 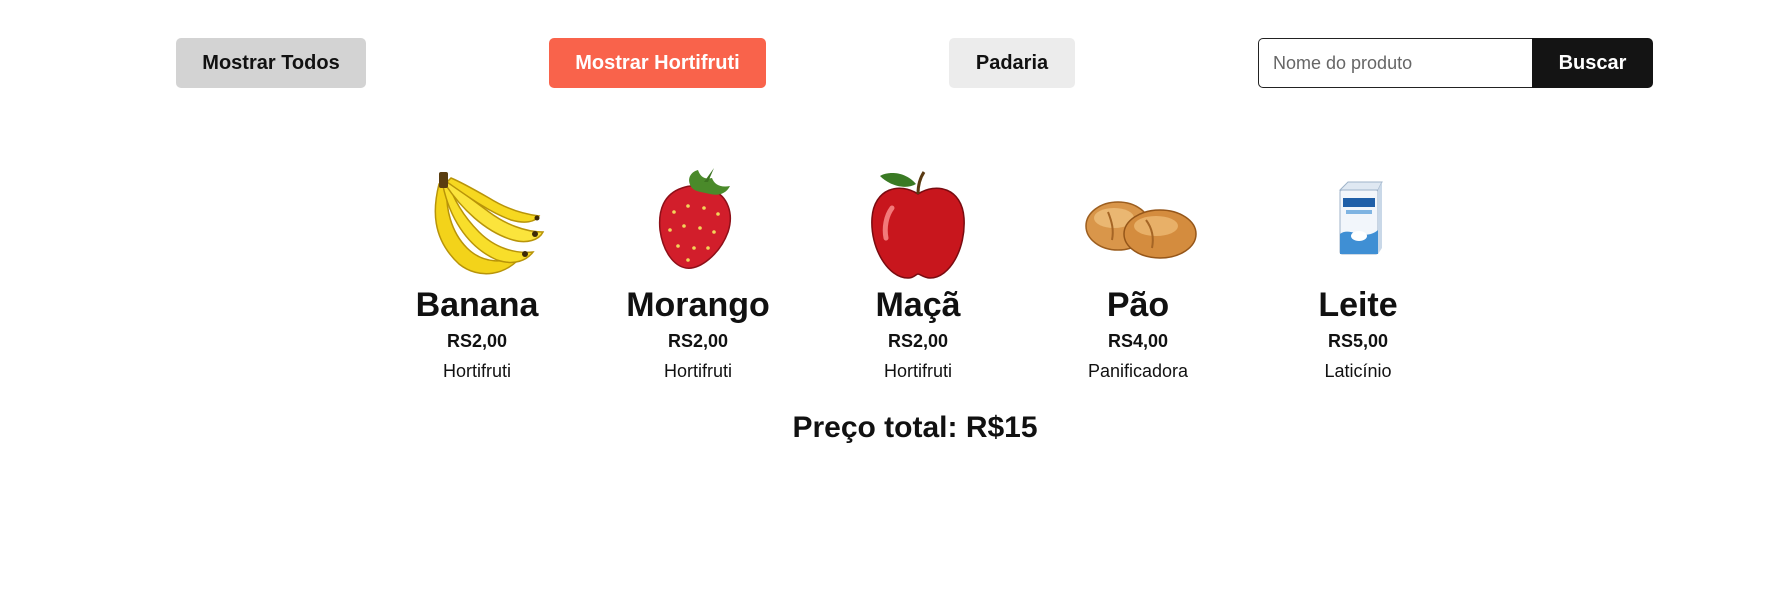 What do you see at coordinates (1141, 230) in the screenshot?
I see `bread-icon` at bounding box center [1141, 230].